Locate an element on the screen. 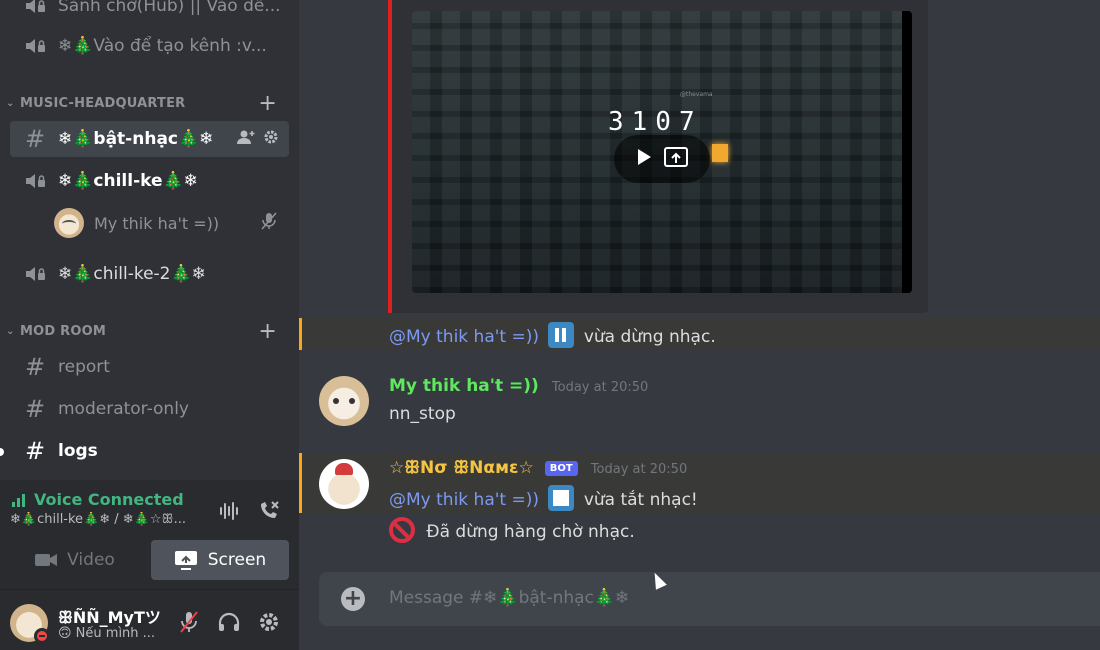 This screenshot has width=1100, height=650. text-channel-moderator-only: # moderator-only is located at coordinates (149, 409).